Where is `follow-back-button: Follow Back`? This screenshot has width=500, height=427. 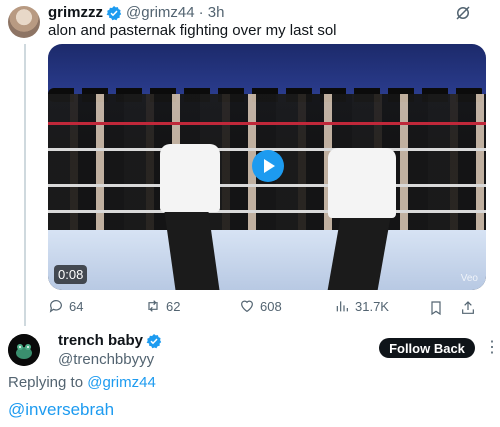
follow-back-button: Follow Back is located at coordinates (427, 348).